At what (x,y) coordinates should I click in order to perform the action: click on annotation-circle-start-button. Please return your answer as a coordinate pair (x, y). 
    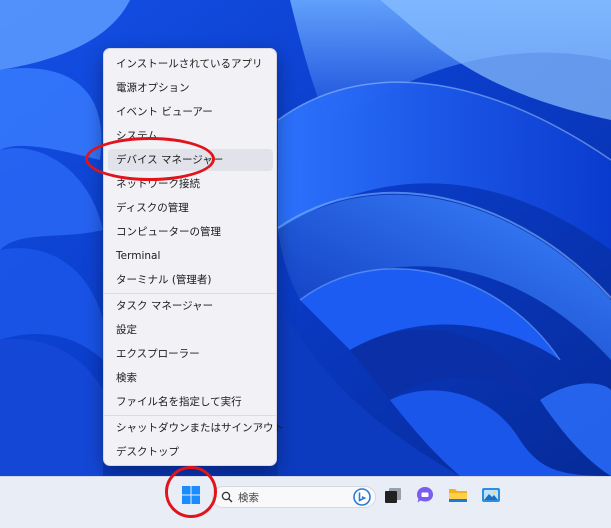
    Looking at the image, I should click on (191, 492).